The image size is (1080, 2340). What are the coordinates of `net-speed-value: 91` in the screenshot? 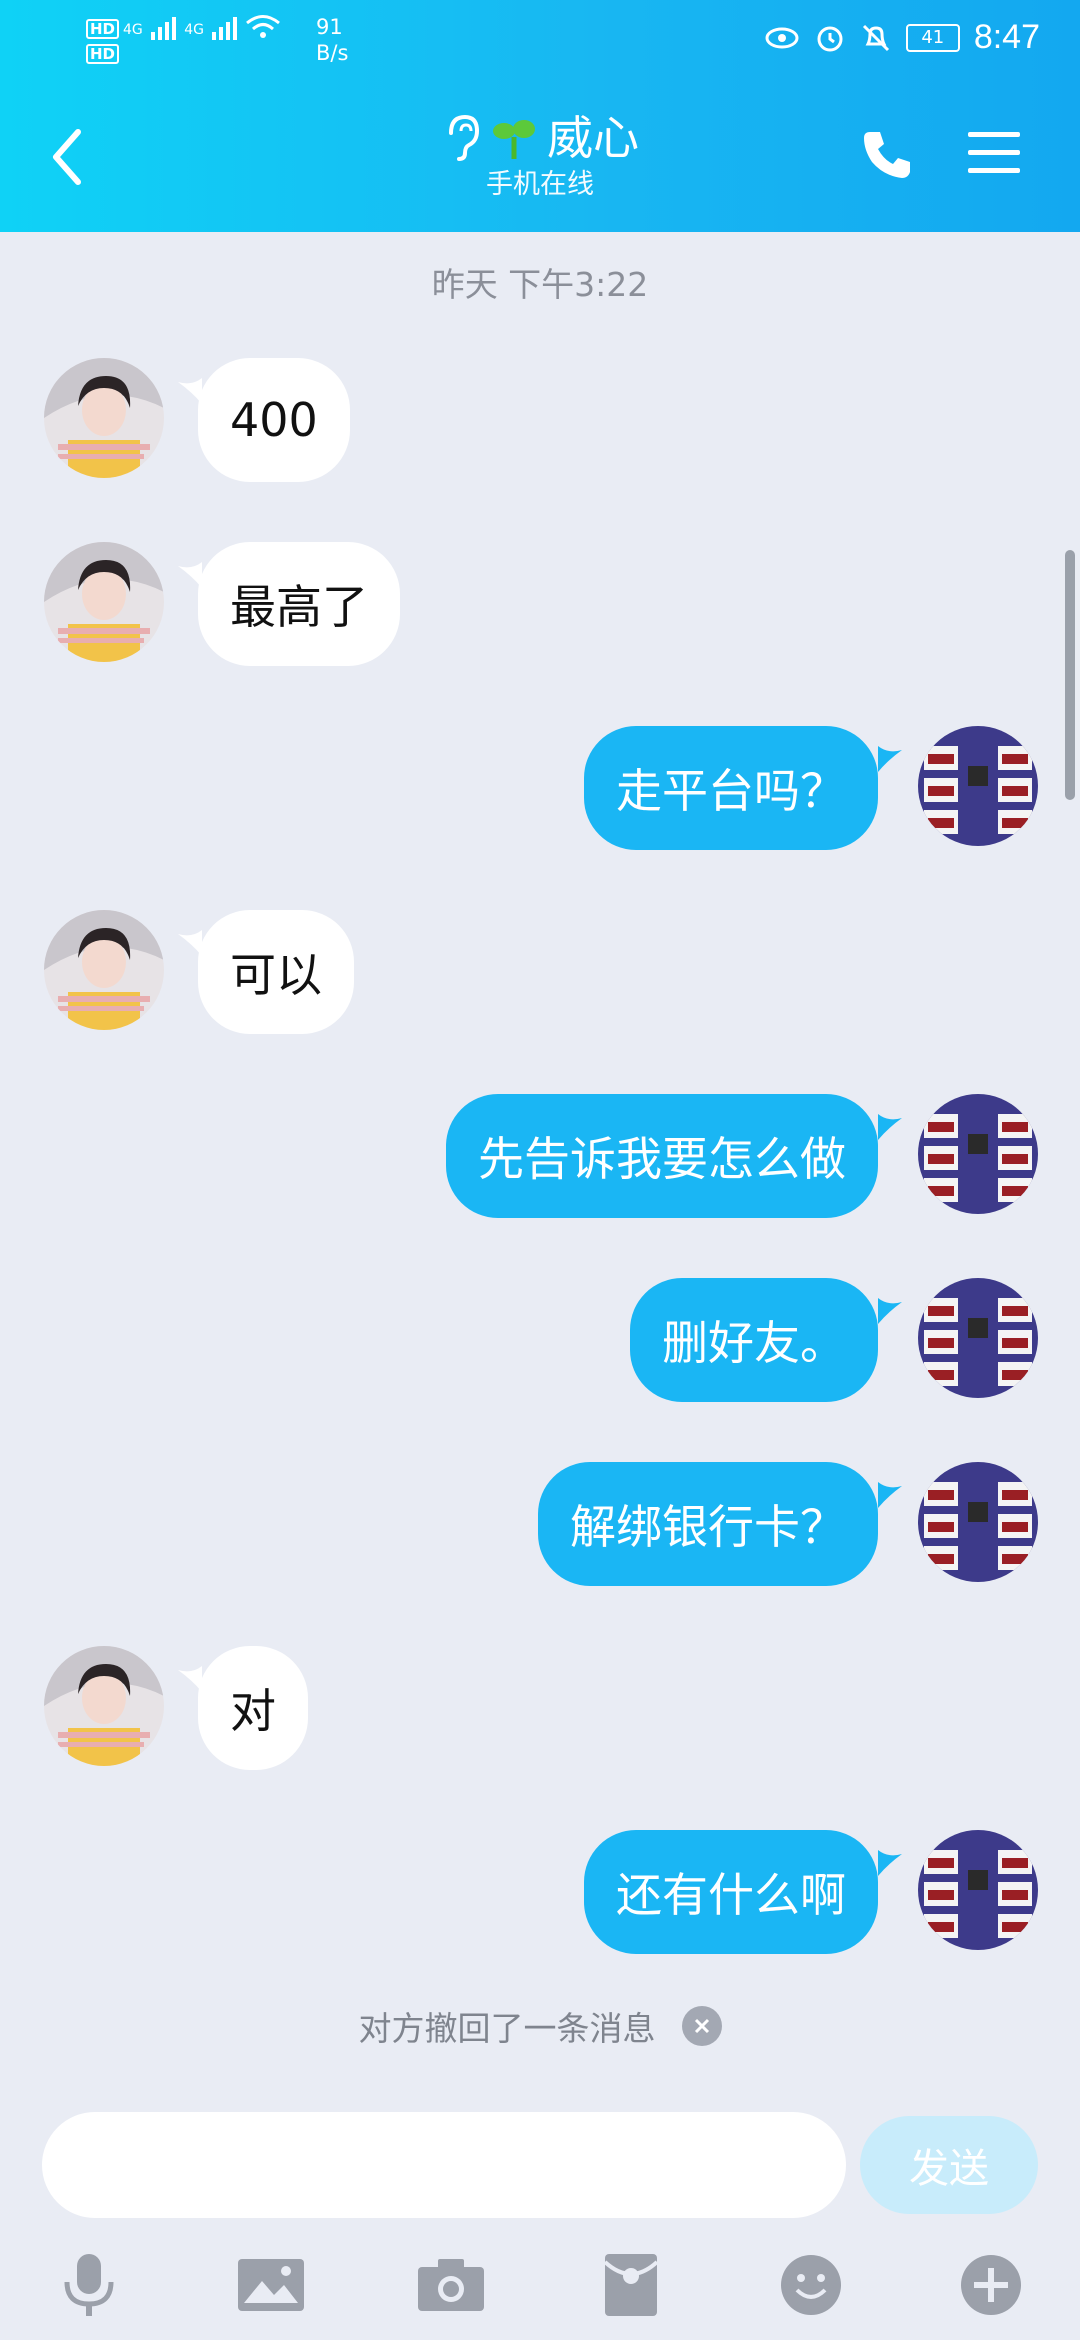 It's located at (329, 27).